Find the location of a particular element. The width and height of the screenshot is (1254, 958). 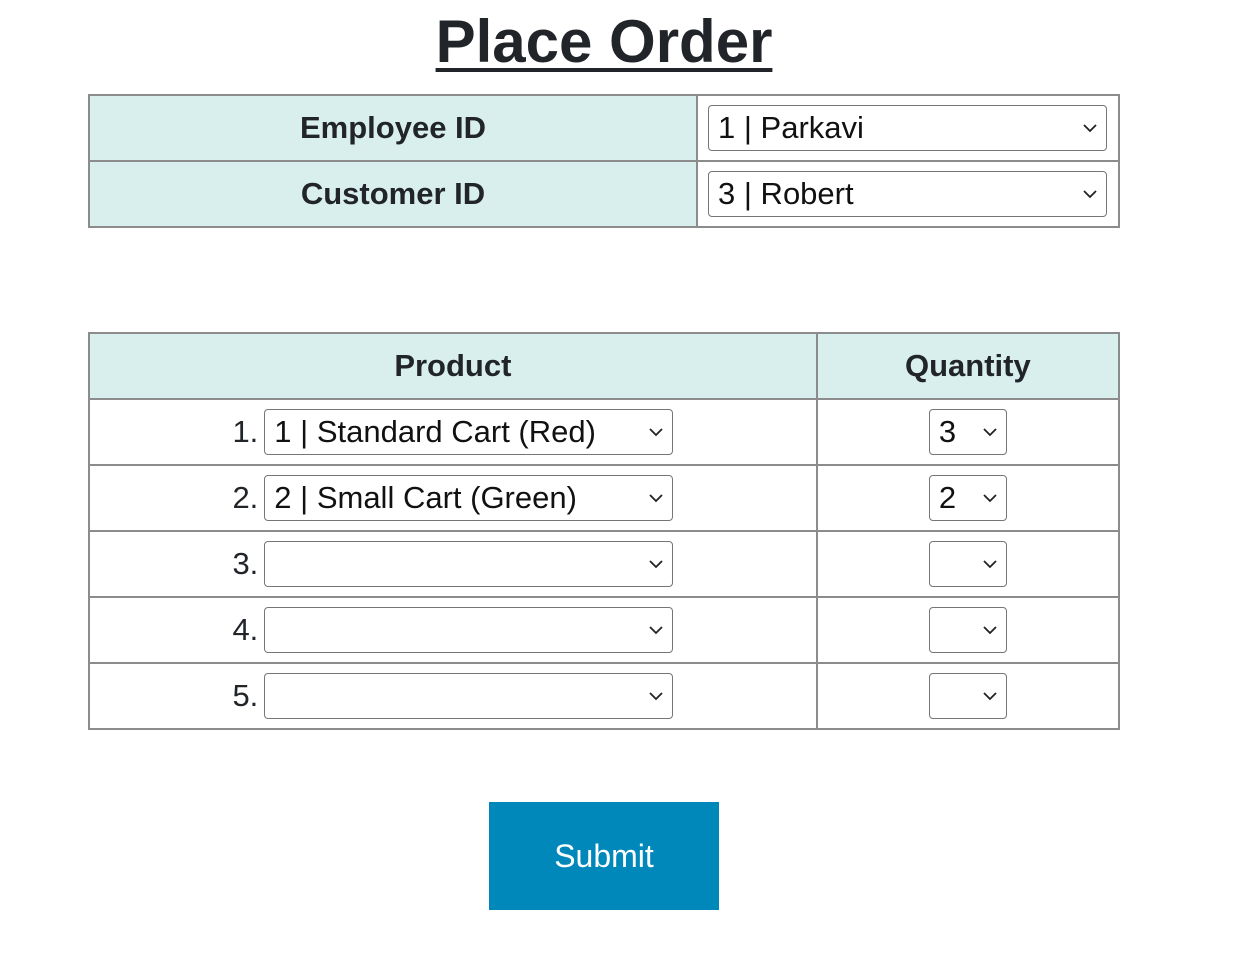

row-number: 3. is located at coordinates (245, 563).